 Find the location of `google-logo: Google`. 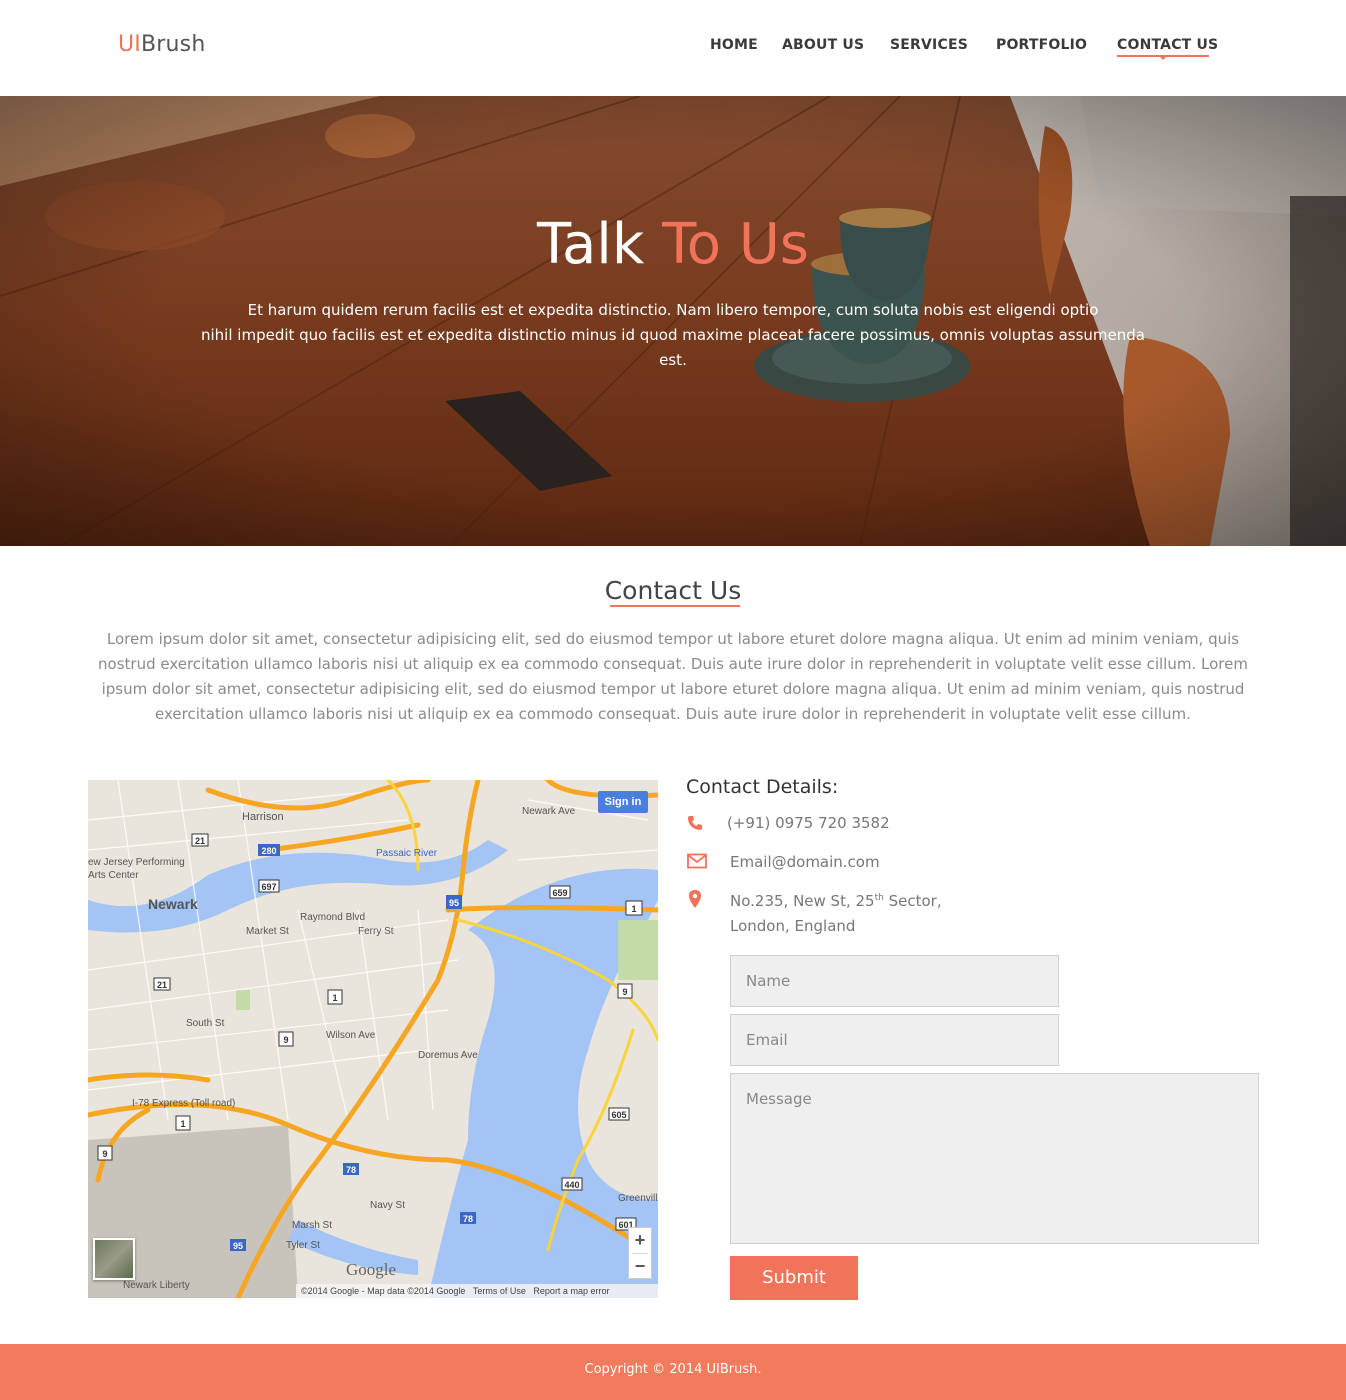

google-logo: Google is located at coordinates (371, 1269).